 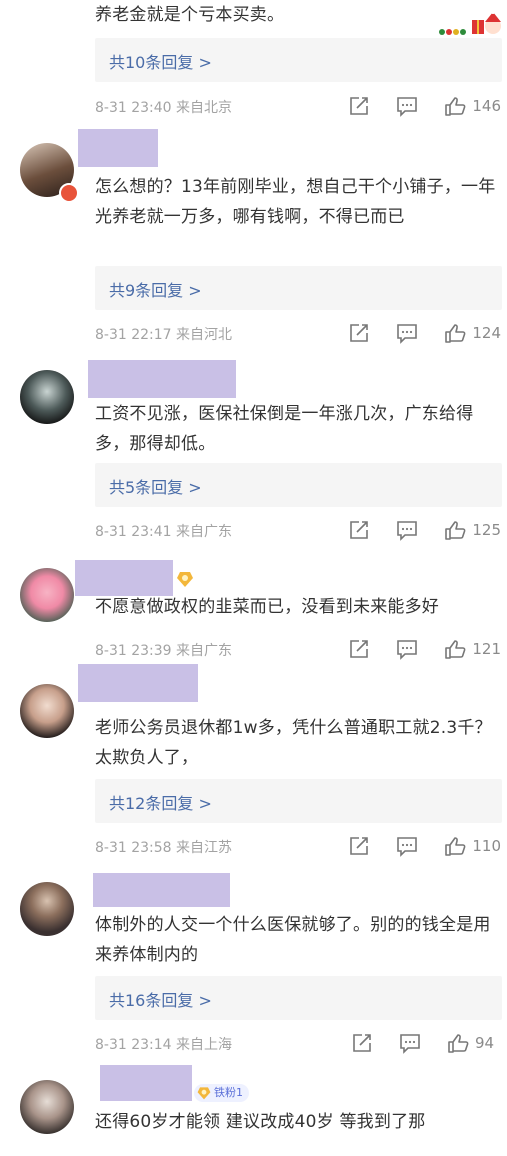 I want to click on comment-meta: 8-31 23:14 来自上海, so click(x=164, y=1045).